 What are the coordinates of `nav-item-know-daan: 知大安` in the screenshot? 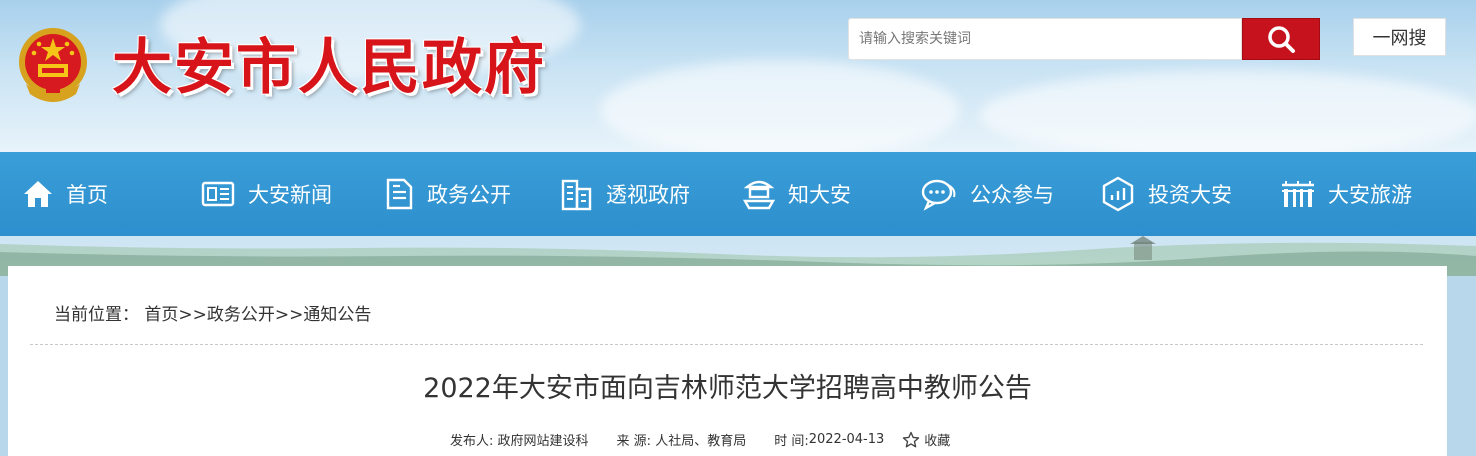 It's located at (796, 194).